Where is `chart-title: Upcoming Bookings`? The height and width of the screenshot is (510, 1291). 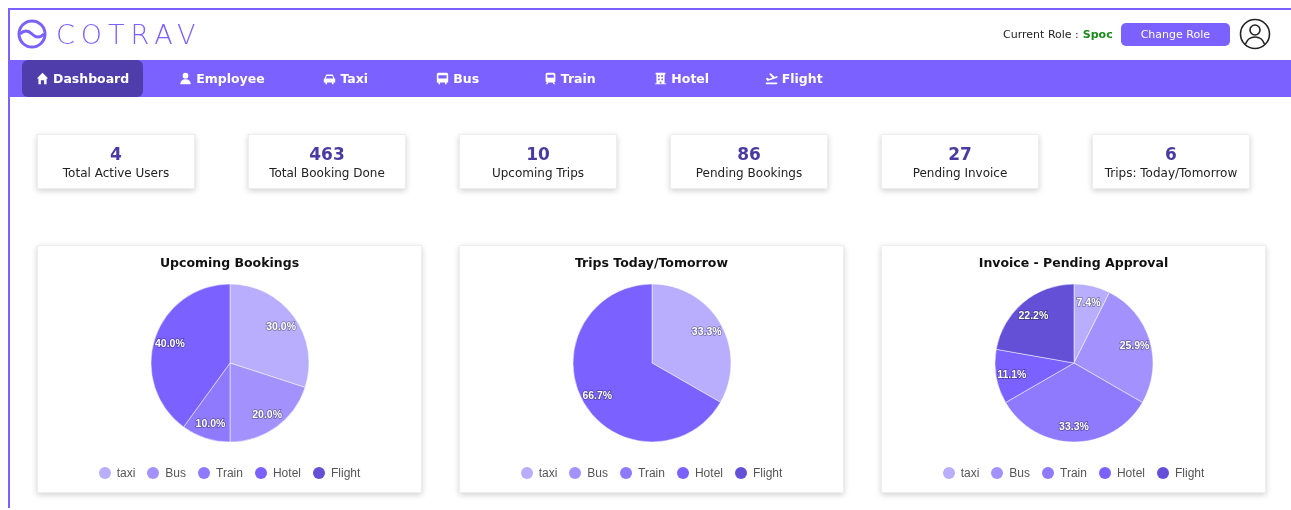 chart-title: Upcoming Bookings is located at coordinates (229, 262).